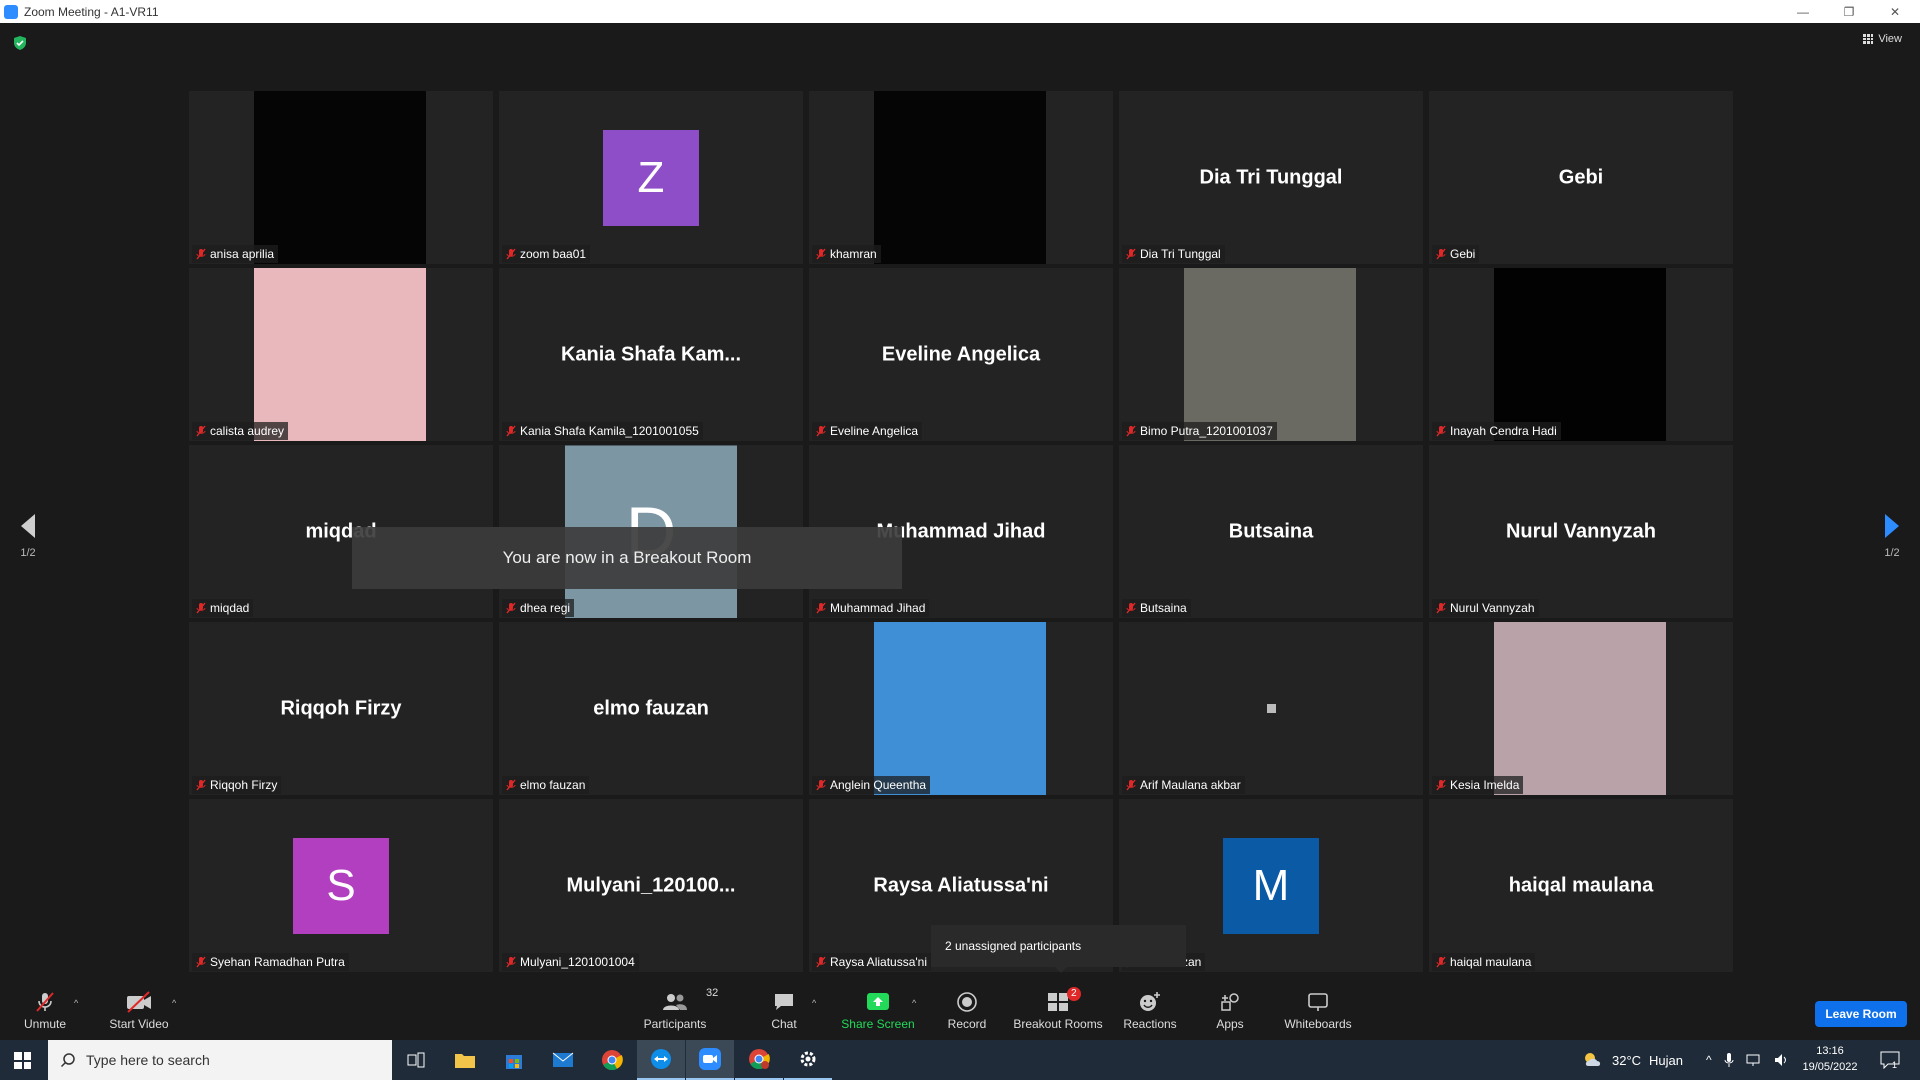 The image size is (1920, 1080). Describe the element at coordinates (465, 1060) in the screenshot. I see `file-explorer-icon` at that location.